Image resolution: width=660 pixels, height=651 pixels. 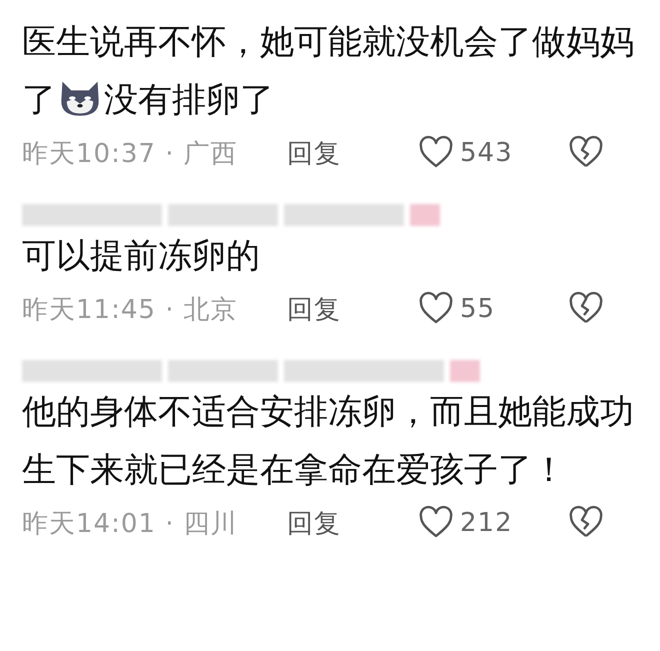 I want to click on comment-time-location: 昨天10:37 · 广西, so click(x=130, y=154).